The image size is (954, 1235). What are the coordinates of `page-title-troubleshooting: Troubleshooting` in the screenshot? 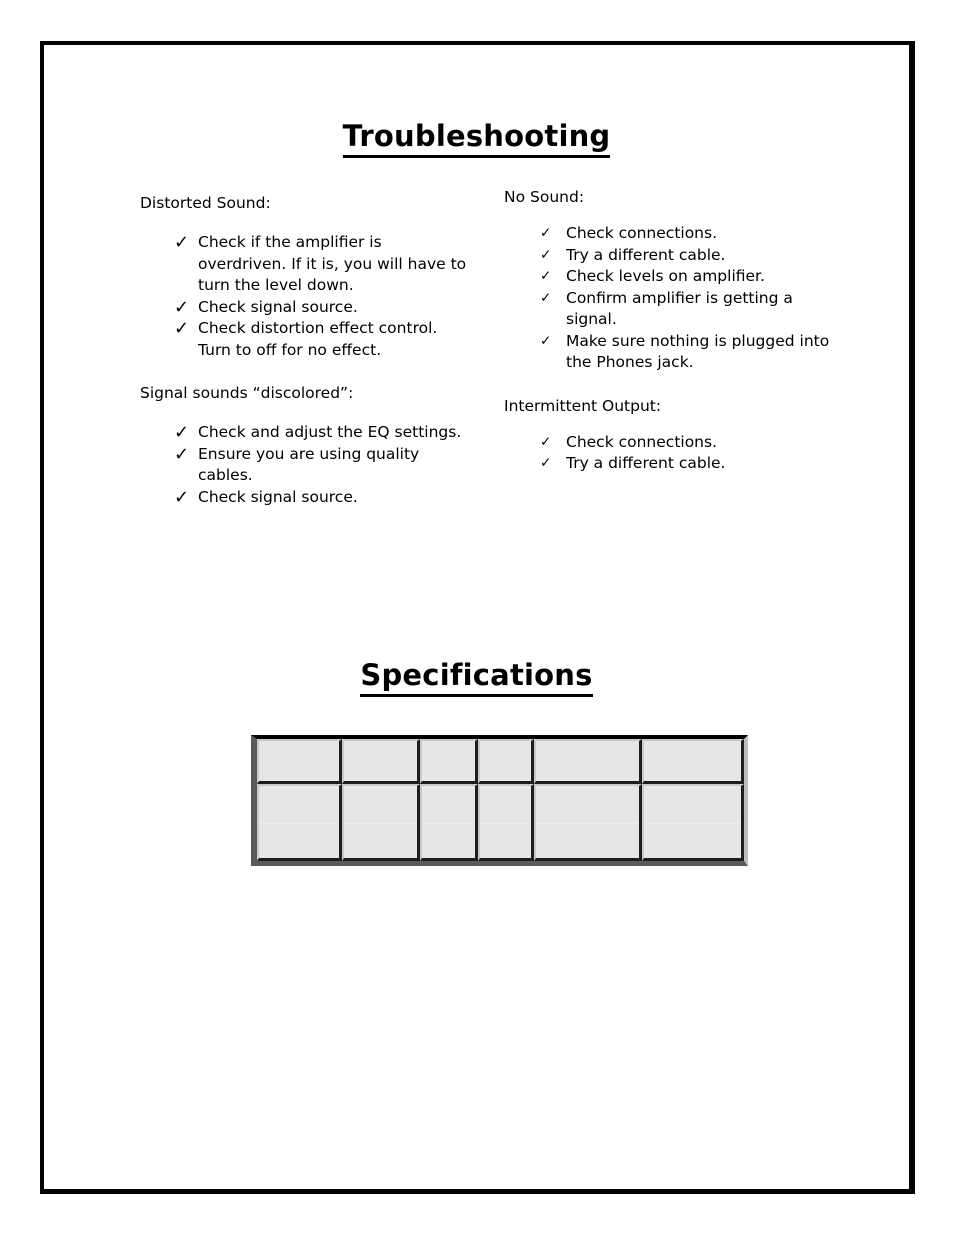 It's located at (476, 139).